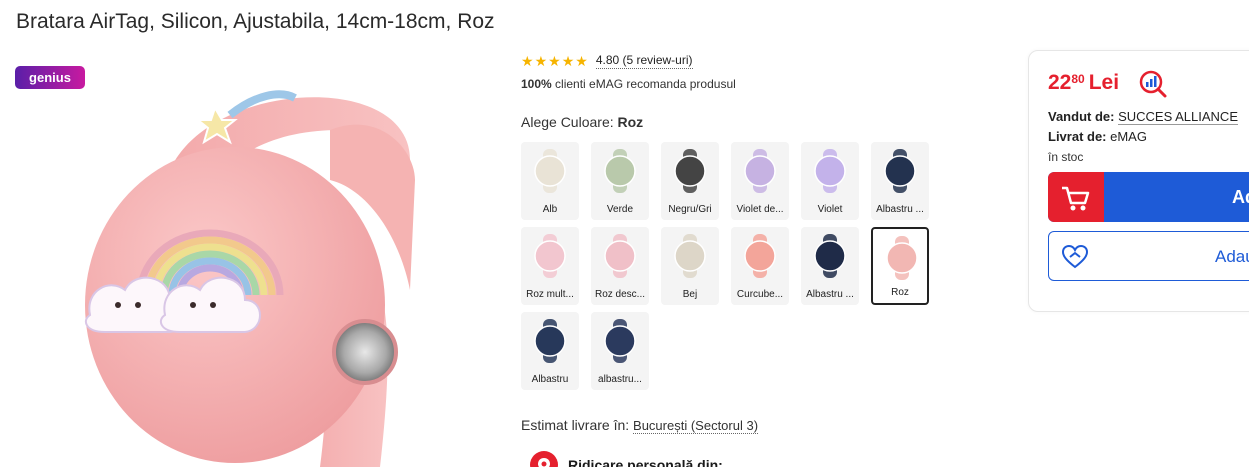  What do you see at coordinates (690, 294) in the screenshot?
I see `color-option-label: Bej` at bounding box center [690, 294].